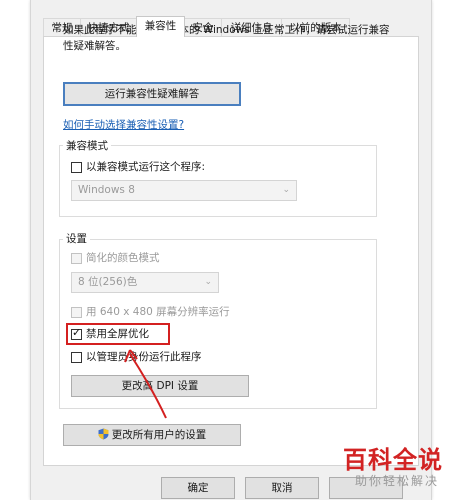  What do you see at coordinates (396, 481) in the screenshot?
I see `watermark-subtitle: 助你轻松解决` at bounding box center [396, 481].